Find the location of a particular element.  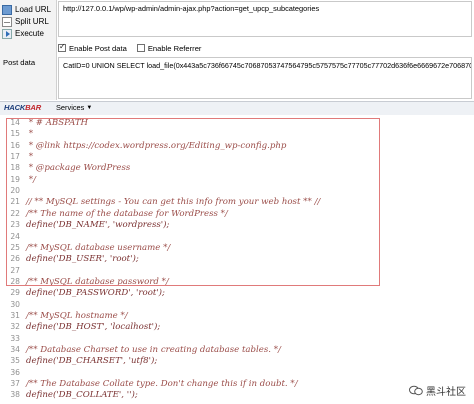

logo-suffix: BAR is located at coordinates (33, 107).